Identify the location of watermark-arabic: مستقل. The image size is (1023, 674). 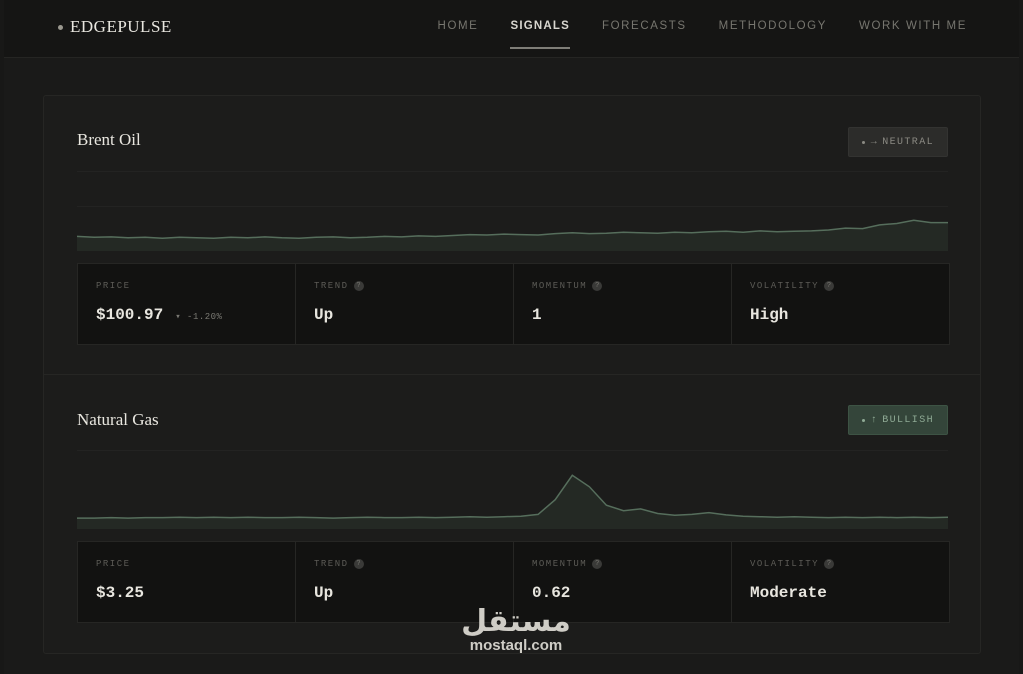
(516, 621).